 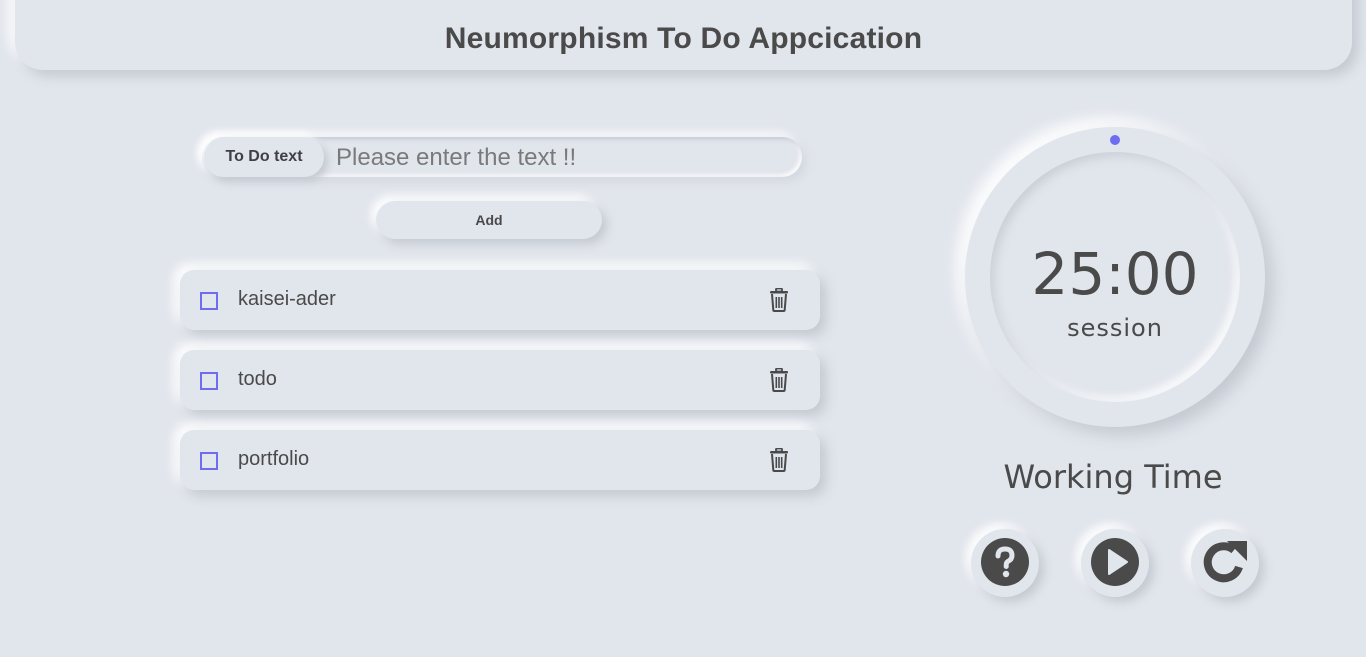 What do you see at coordinates (257, 379) in the screenshot?
I see `todo-item-label: todo` at bounding box center [257, 379].